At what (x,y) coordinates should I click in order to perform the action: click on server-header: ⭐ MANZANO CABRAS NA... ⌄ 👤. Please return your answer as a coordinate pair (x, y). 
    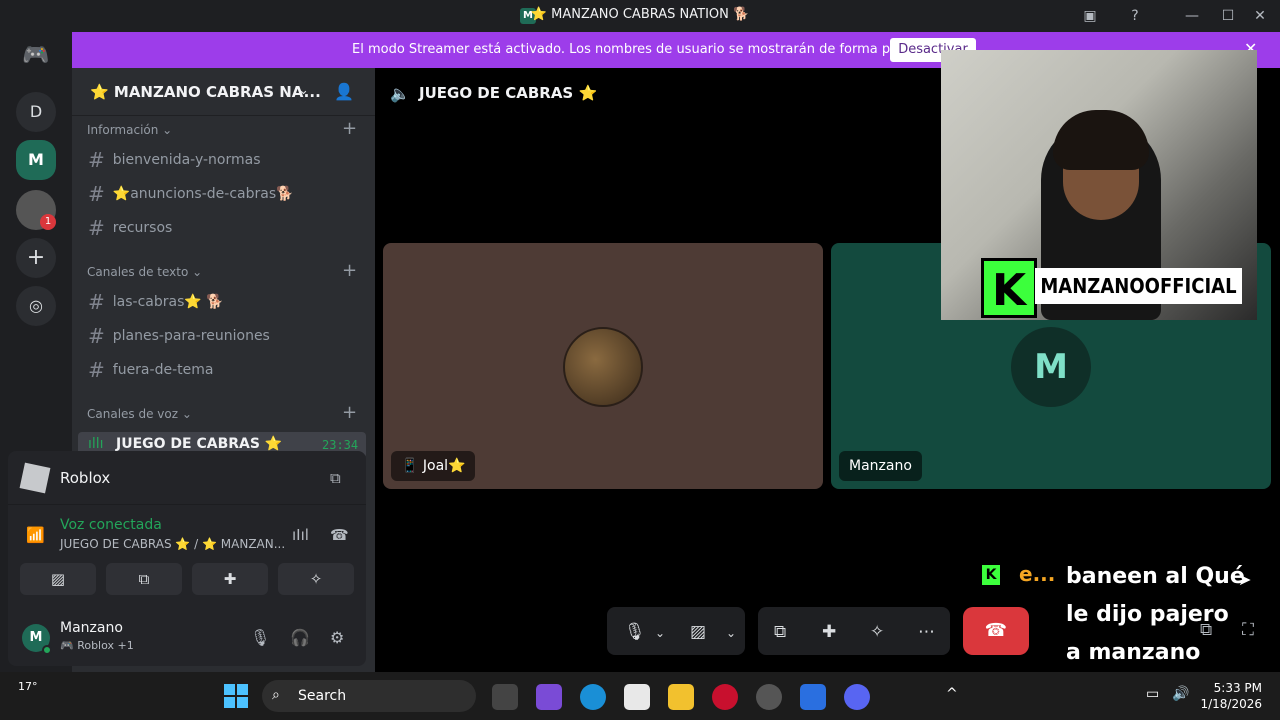
    Looking at the image, I should click on (223, 92).